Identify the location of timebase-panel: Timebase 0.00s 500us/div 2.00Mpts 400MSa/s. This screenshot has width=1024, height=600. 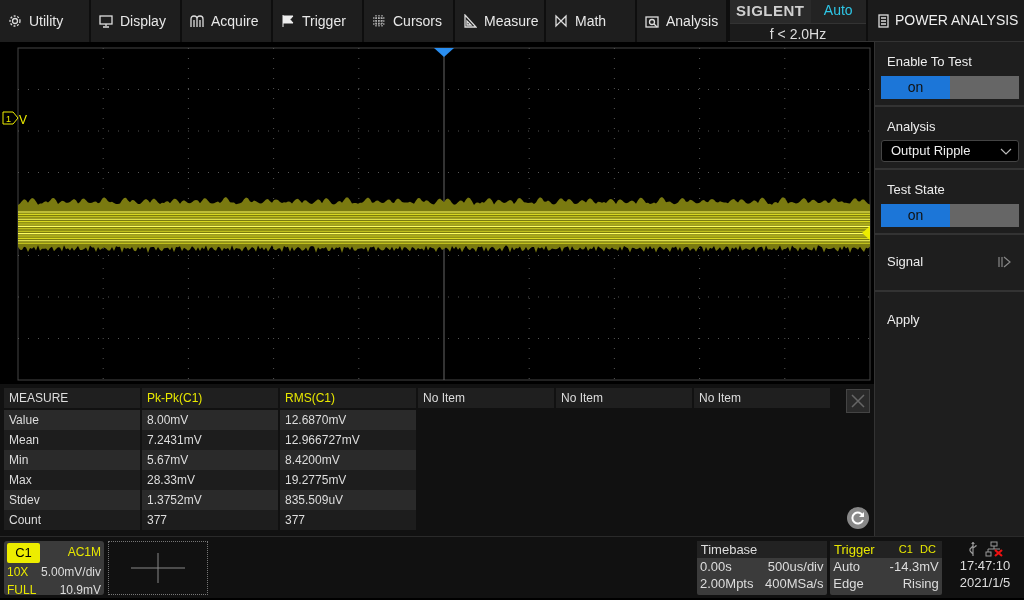
(761, 568).